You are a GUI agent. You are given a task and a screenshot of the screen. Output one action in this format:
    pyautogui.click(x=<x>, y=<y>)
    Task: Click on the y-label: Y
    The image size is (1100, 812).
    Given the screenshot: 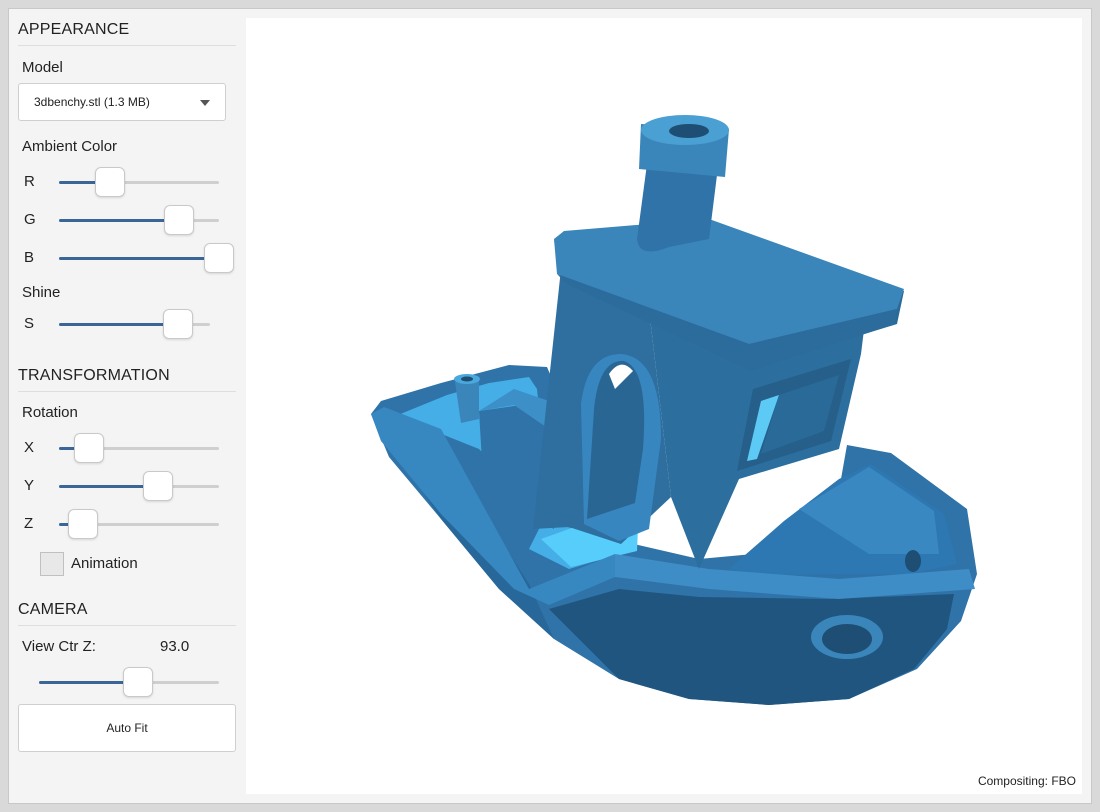 What is the action you would take?
    pyautogui.click(x=29, y=485)
    